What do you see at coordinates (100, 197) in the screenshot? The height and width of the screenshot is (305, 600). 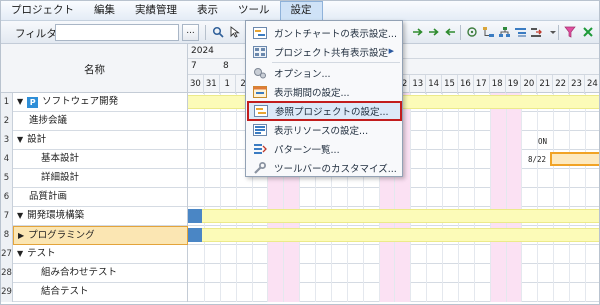 I see `task-name-cell: 品質計画` at bounding box center [100, 197].